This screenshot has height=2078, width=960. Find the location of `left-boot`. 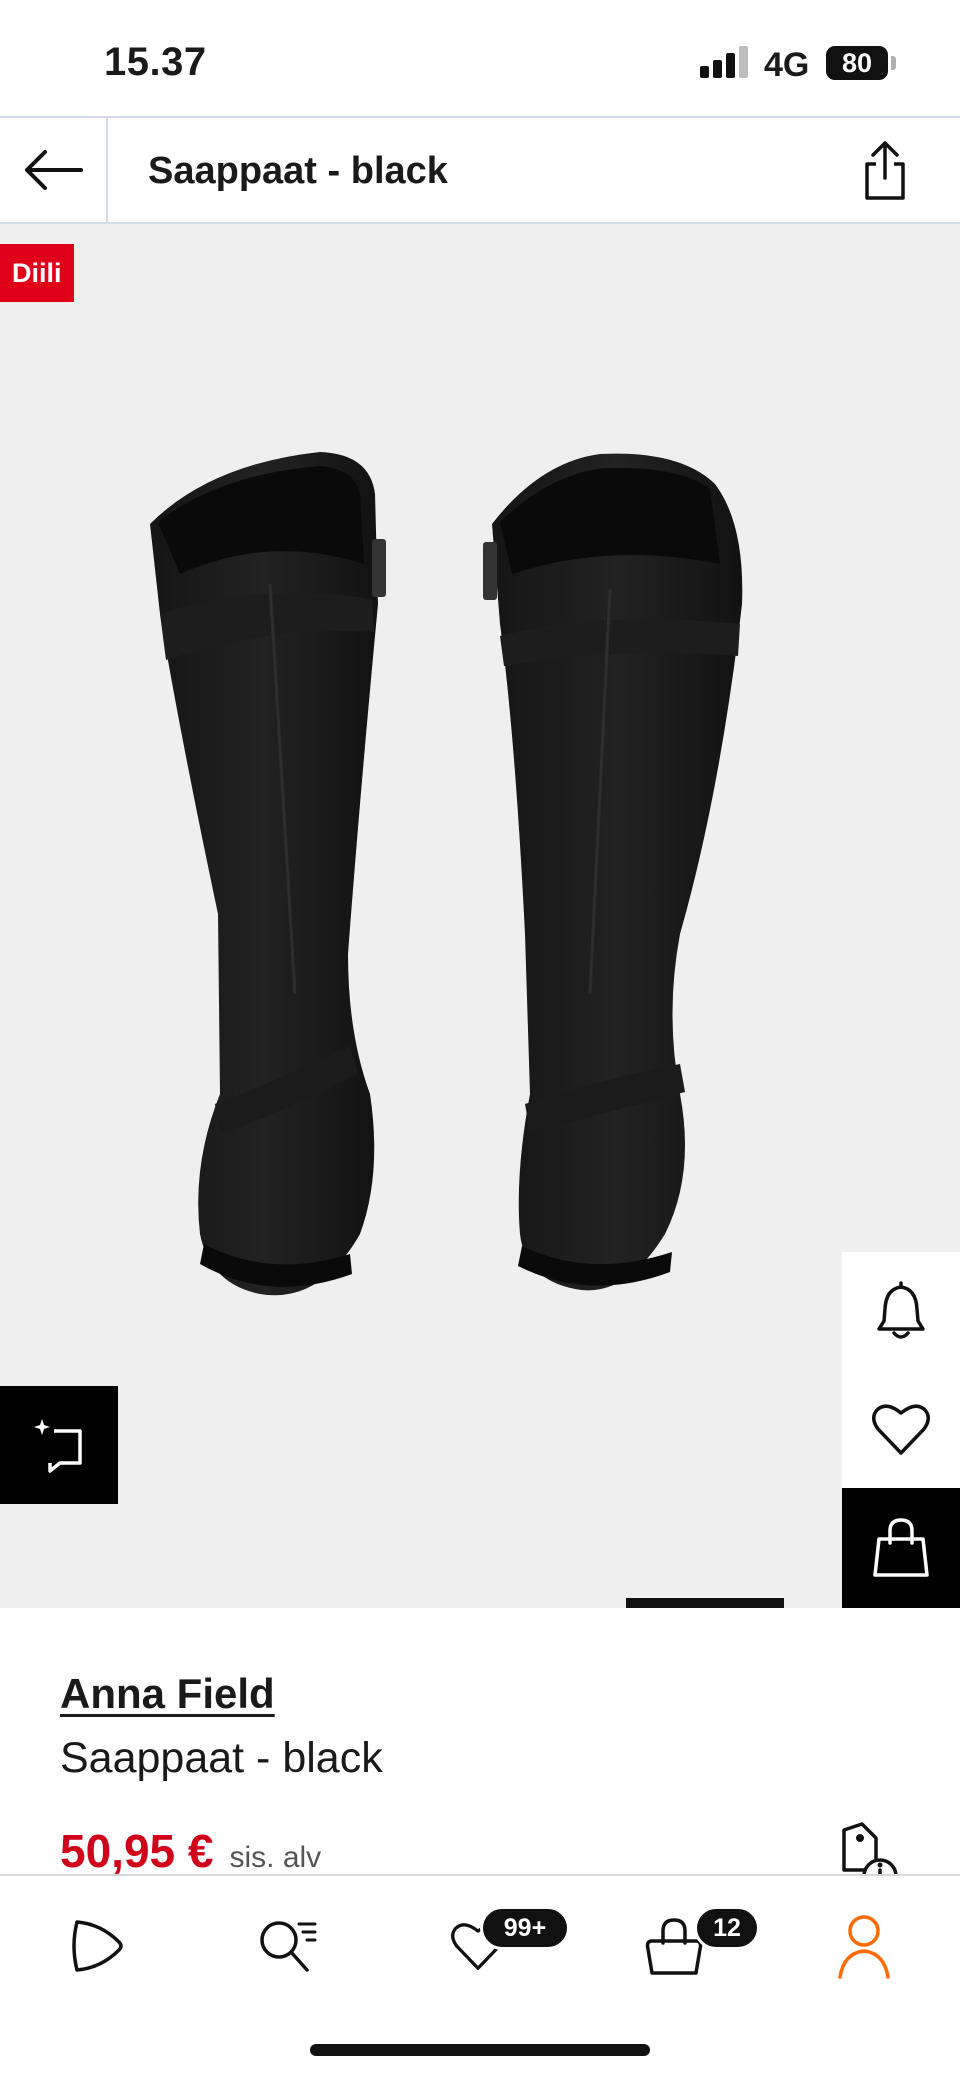

left-boot is located at coordinates (268, 874).